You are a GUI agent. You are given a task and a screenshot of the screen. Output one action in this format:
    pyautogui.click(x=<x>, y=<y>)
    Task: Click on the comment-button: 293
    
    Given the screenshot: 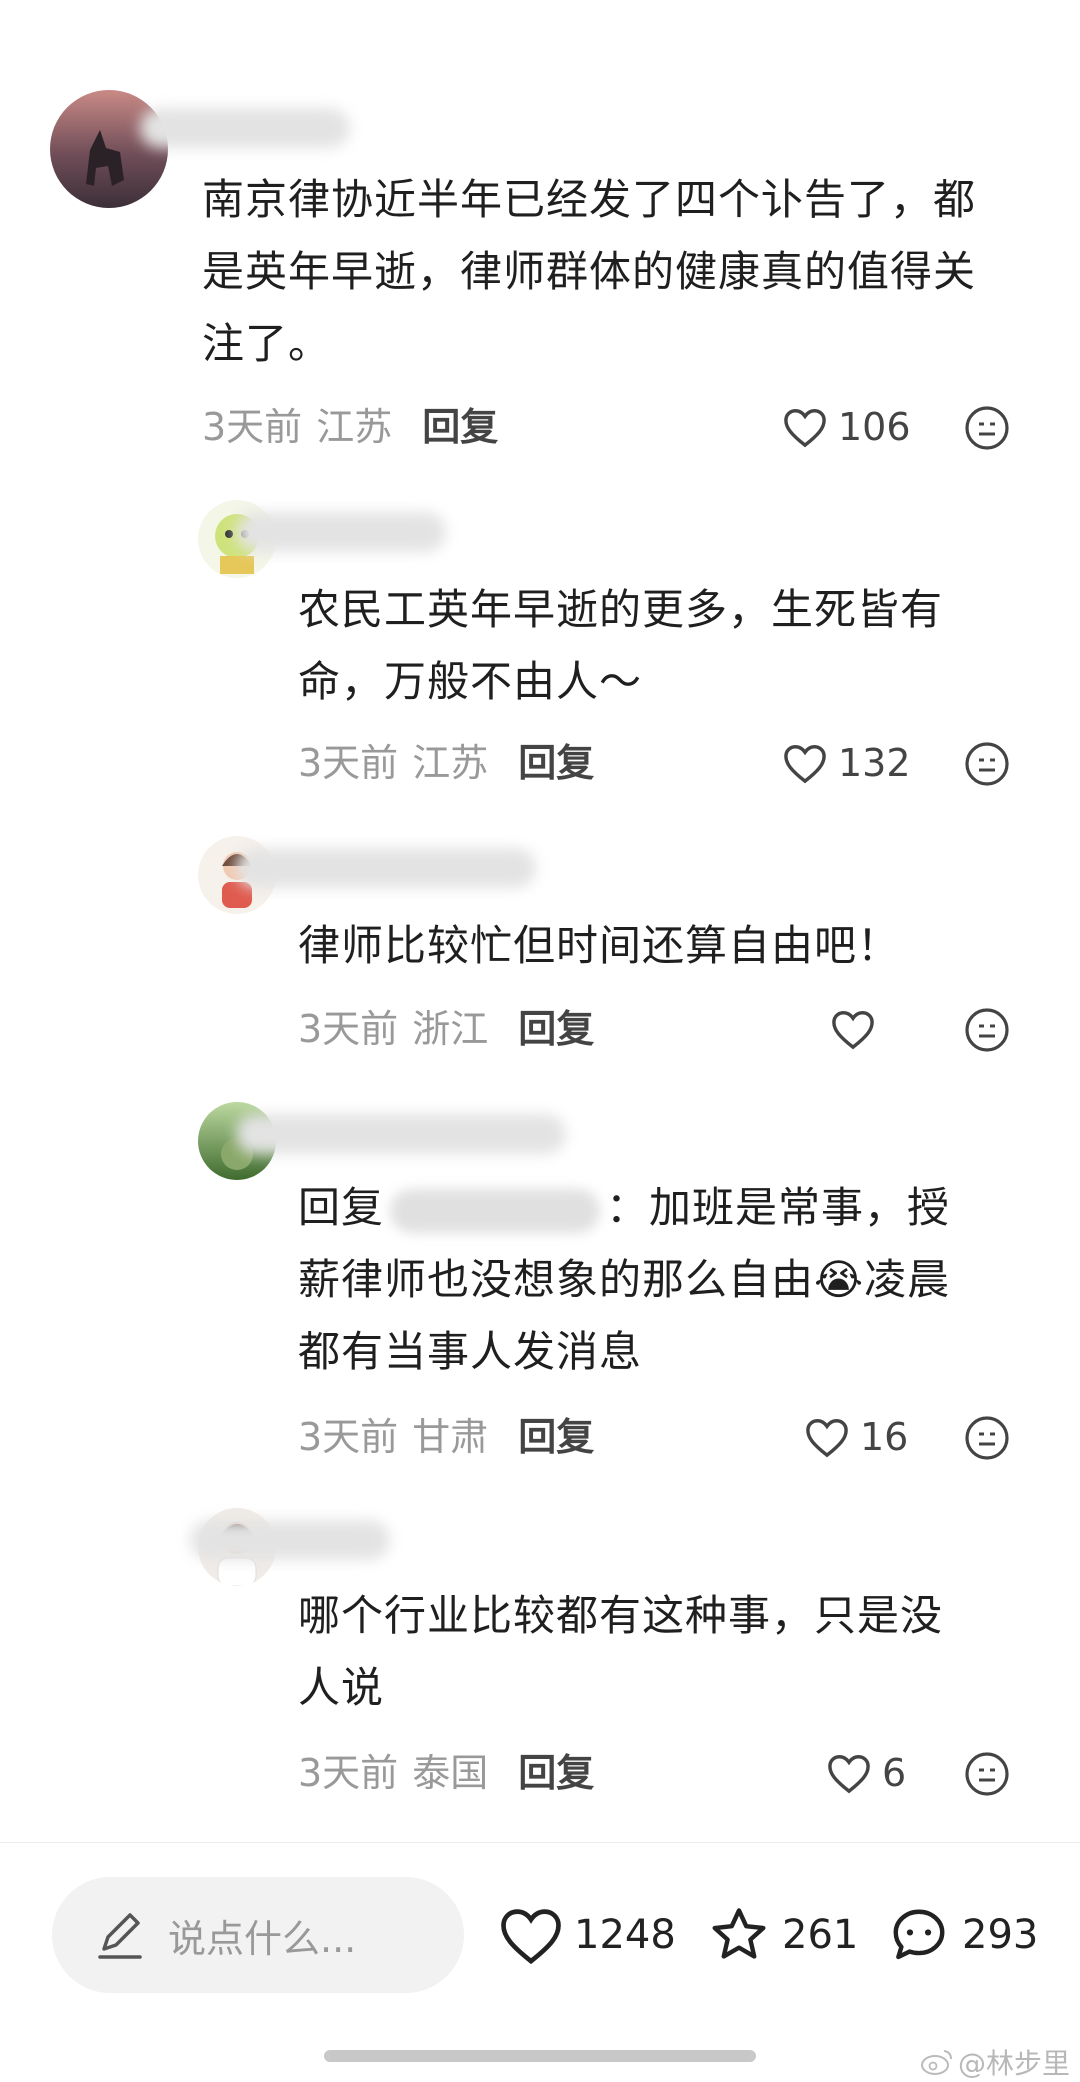 What is the action you would take?
    pyautogui.click(x=962, y=1935)
    